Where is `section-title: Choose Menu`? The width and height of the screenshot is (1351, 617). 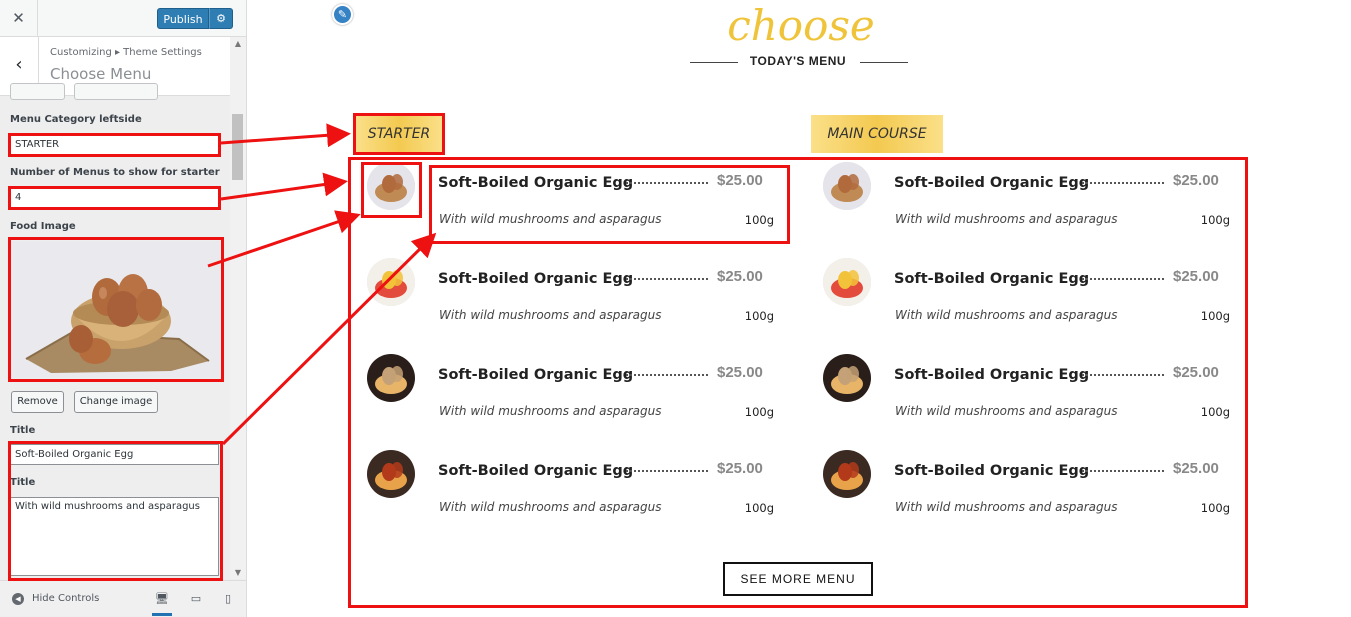
section-title: Choose Menu is located at coordinates (101, 74).